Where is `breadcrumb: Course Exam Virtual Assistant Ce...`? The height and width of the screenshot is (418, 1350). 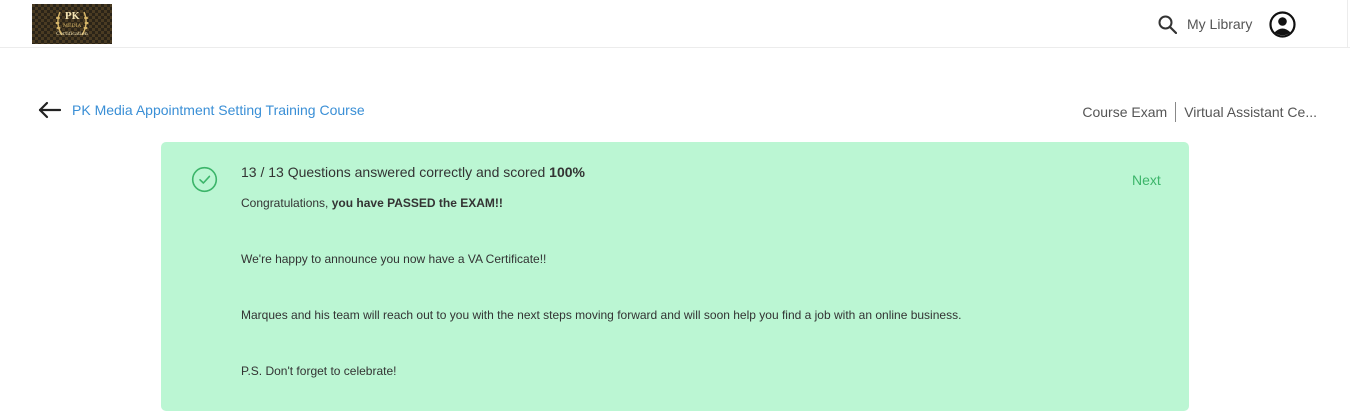
breadcrumb: Course Exam Virtual Assistant Ce... is located at coordinates (1199, 112).